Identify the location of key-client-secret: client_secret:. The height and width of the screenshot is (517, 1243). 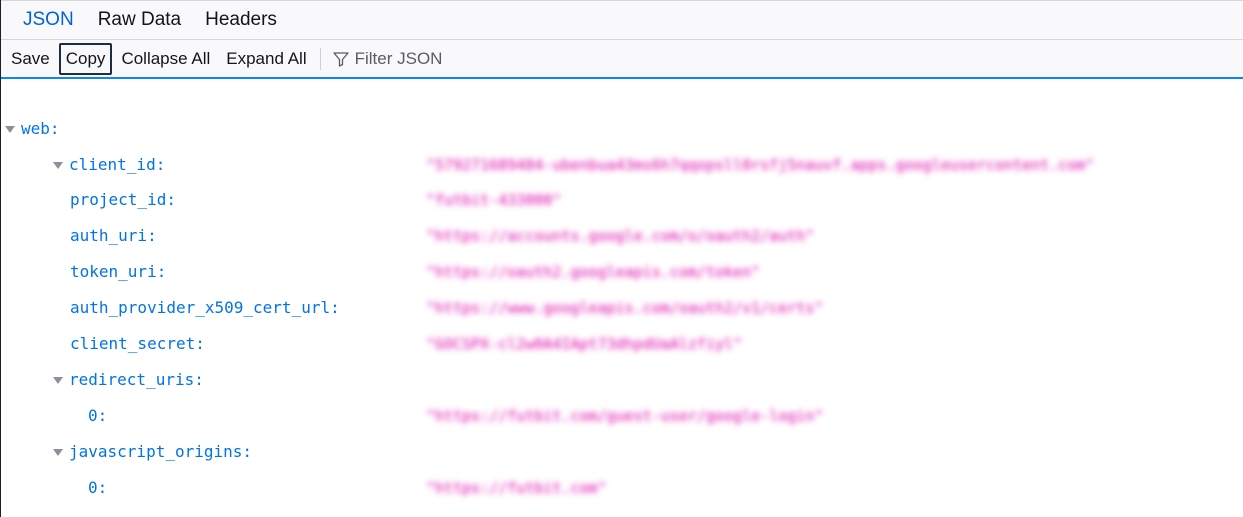
(137, 343).